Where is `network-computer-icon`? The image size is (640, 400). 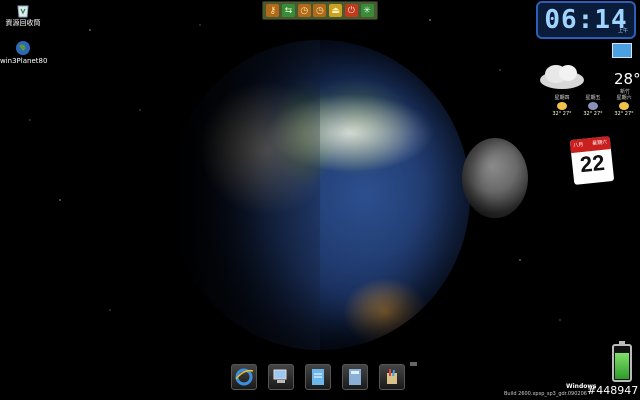 network-computer-icon is located at coordinates (280, 376).